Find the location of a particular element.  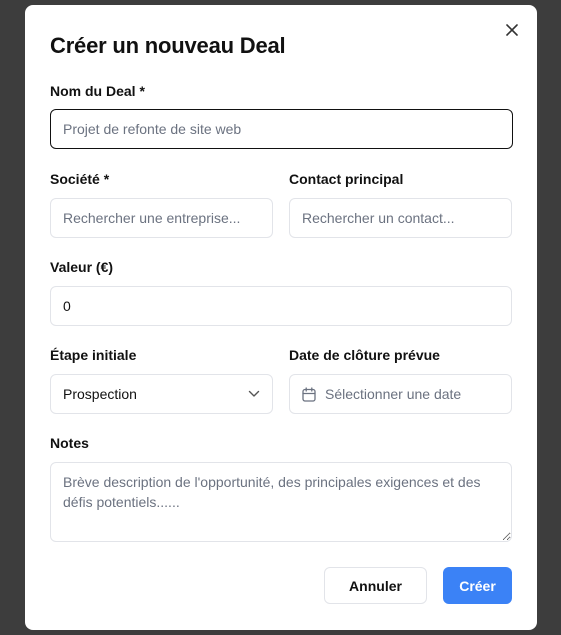

deal-name-input is located at coordinates (281, 129).